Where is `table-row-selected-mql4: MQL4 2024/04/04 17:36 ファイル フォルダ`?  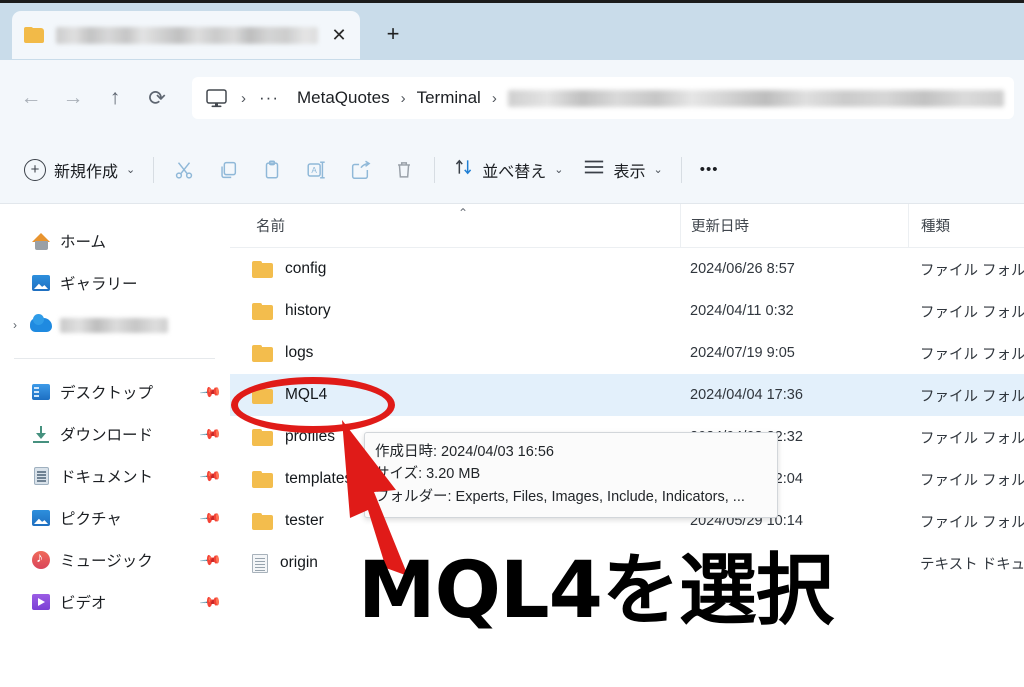 table-row-selected-mql4: MQL4 2024/04/04 17:36 ファイル フォルダ is located at coordinates (627, 395).